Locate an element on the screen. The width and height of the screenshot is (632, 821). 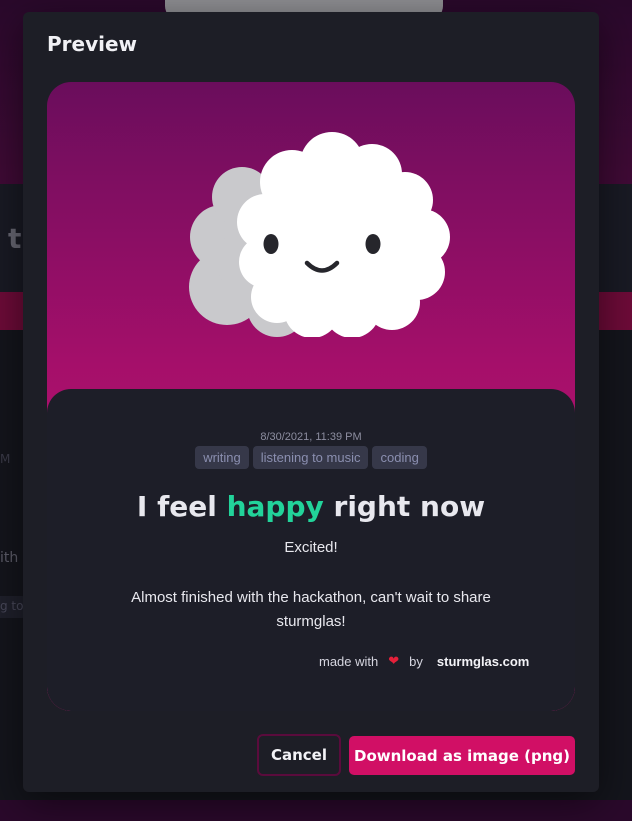
card-footer: made with ❤ by sturmglas.com is located at coordinates (424, 661).